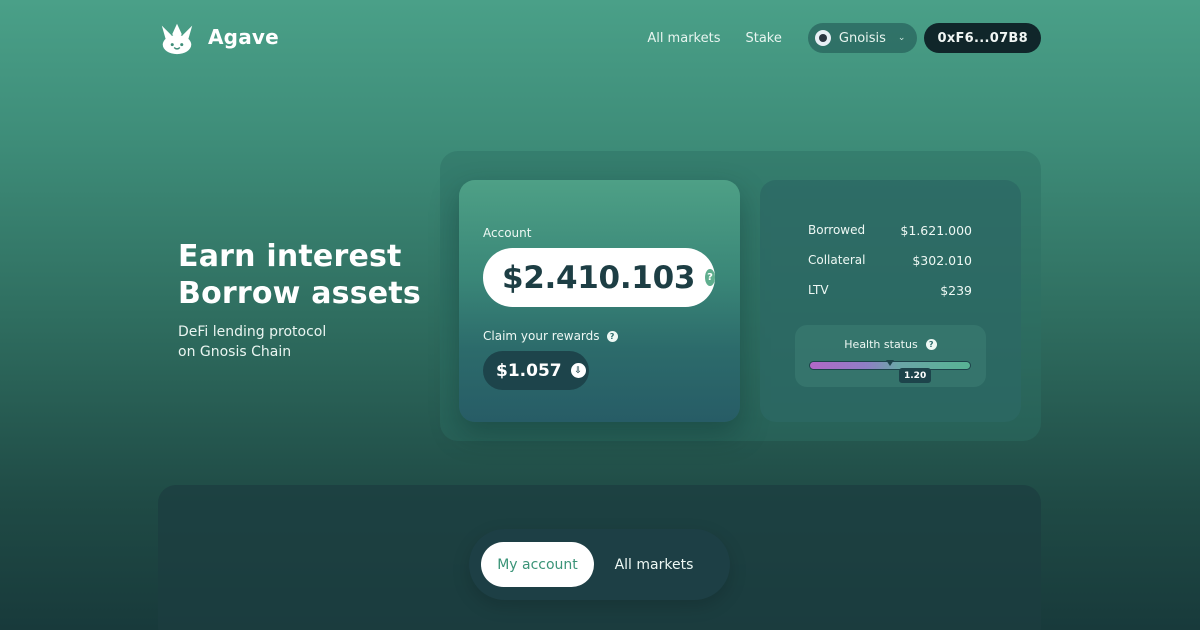  Describe the element at coordinates (901, 38) in the screenshot. I see `chevron-down-icon: ⌄` at that location.